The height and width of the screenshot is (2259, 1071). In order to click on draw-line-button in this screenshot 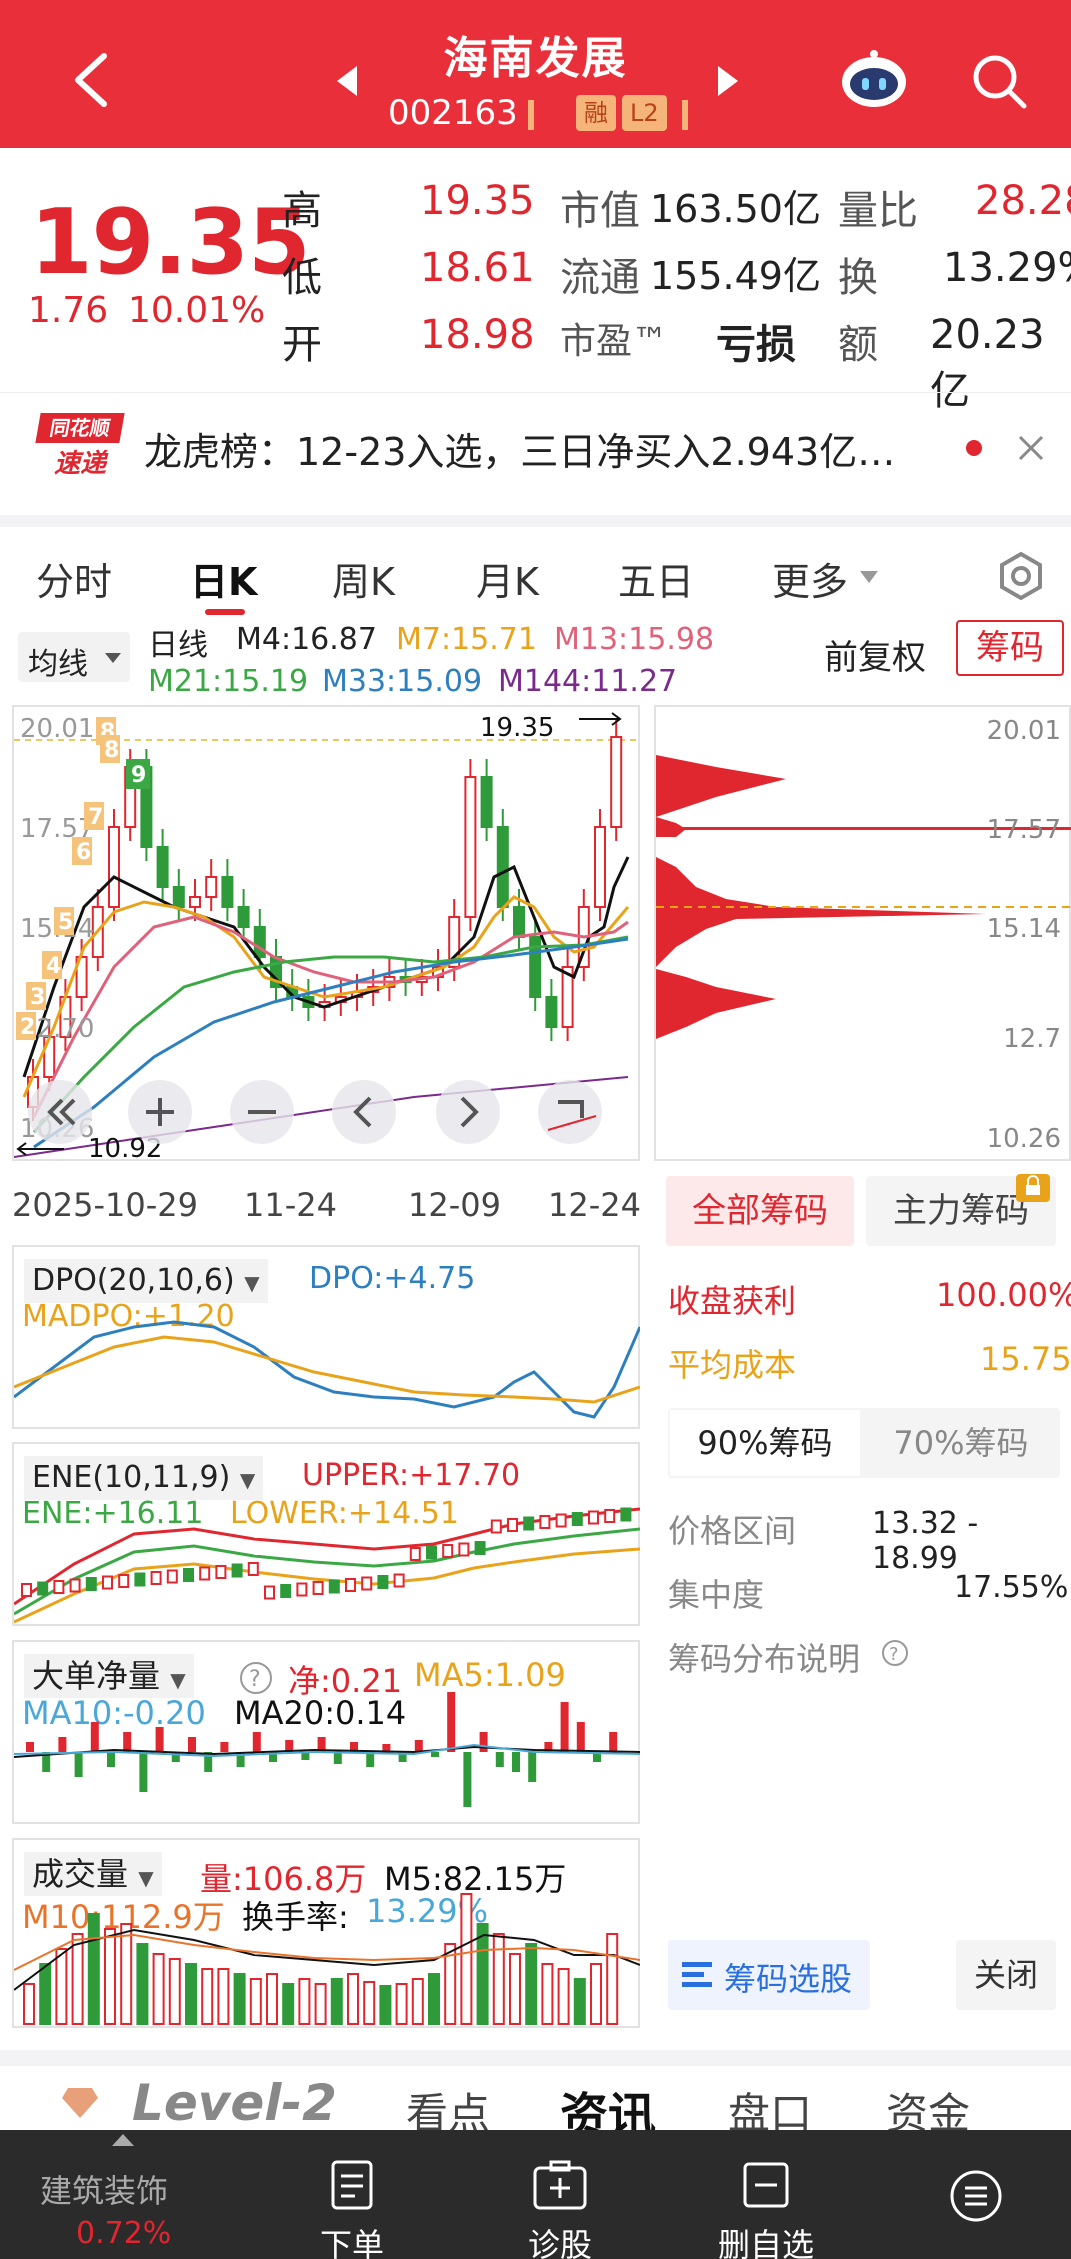, I will do `click(570, 1112)`.